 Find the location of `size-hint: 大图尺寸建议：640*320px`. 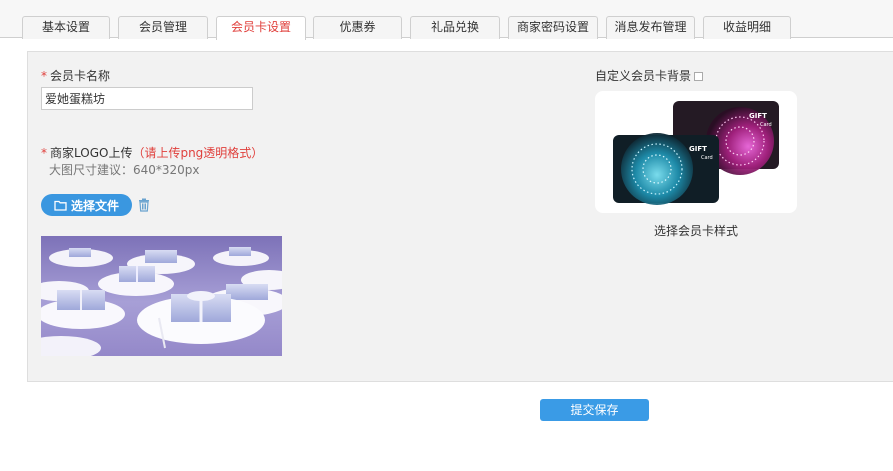

size-hint: 大图尺寸建议：640*320px is located at coordinates (124, 170).